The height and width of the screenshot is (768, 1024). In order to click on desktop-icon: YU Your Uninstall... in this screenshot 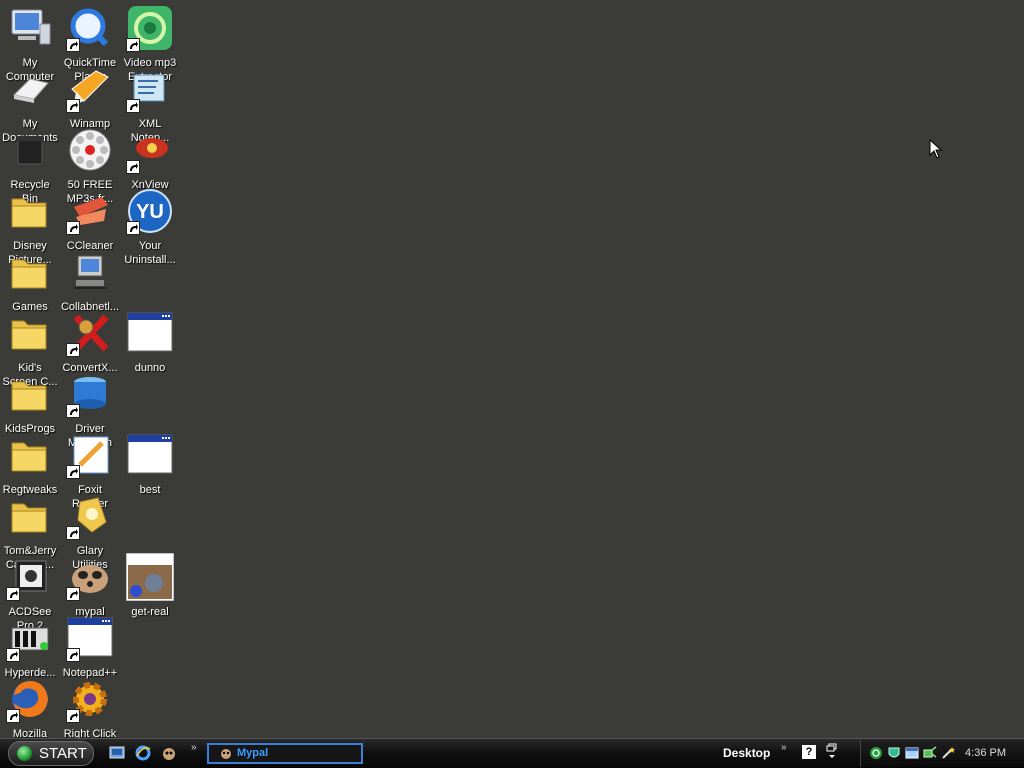, I will do `click(150, 227)`.